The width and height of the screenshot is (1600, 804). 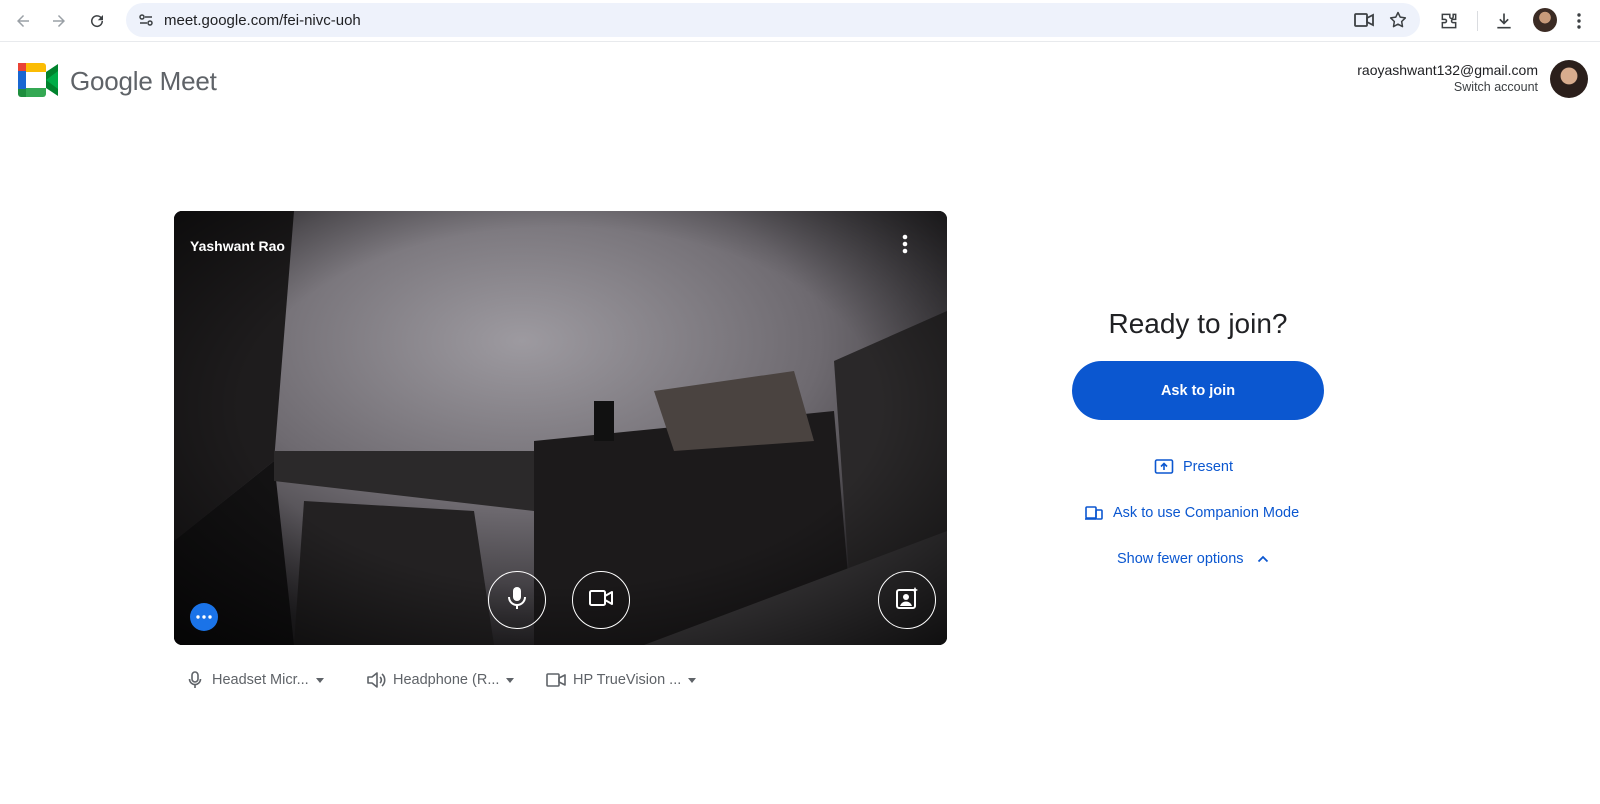 I want to click on bookmark-star-icon, so click(x=1398, y=20).